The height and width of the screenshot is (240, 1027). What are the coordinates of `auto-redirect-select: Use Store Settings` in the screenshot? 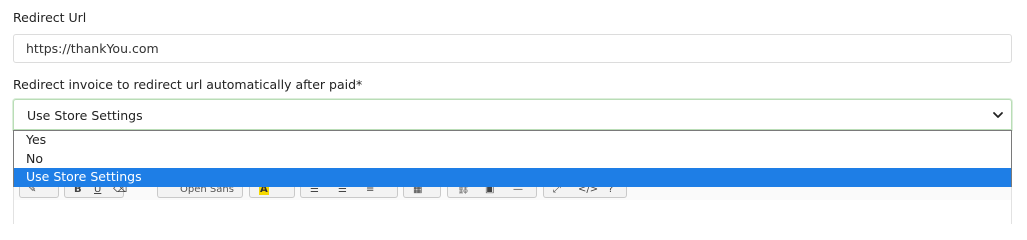 It's located at (512, 114).